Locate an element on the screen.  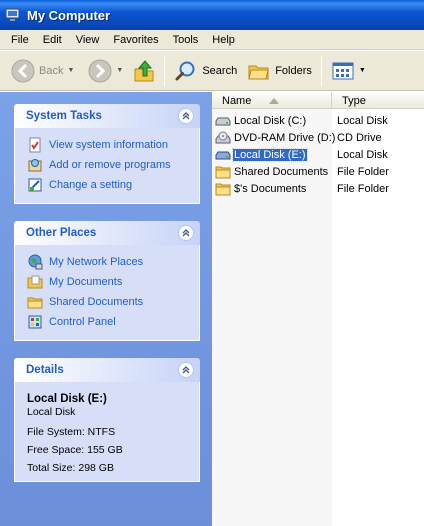
task-view-system-information: View system information is located at coordinates (109, 145).